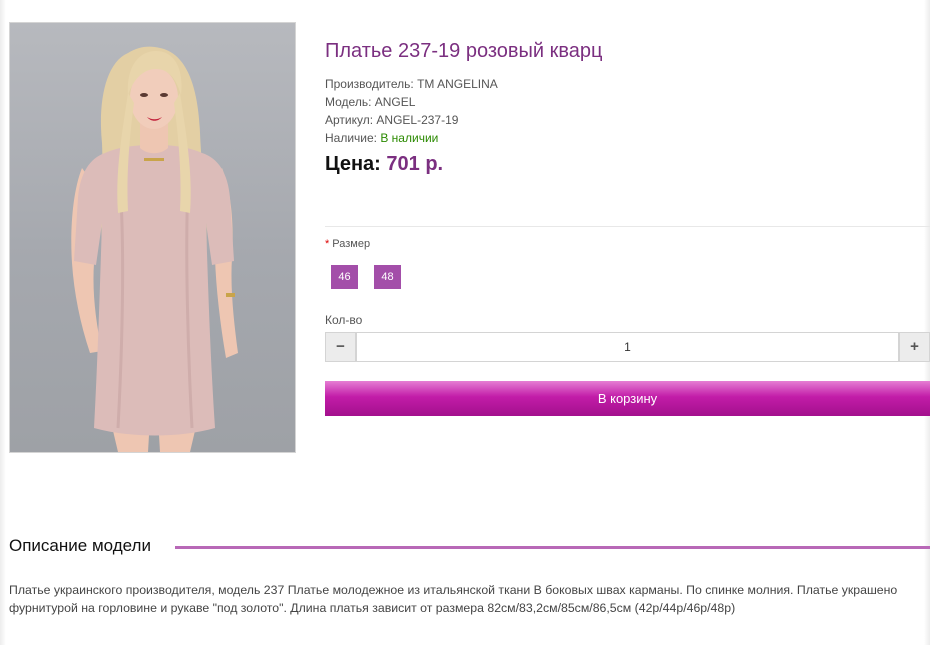 The height and width of the screenshot is (645, 930). I want to click on required-mark: *, so click(327, 244).